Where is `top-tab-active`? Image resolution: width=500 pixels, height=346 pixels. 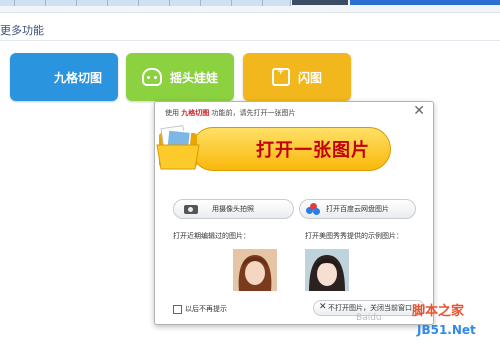 top-tab-active is located at coordinates (320, 2).